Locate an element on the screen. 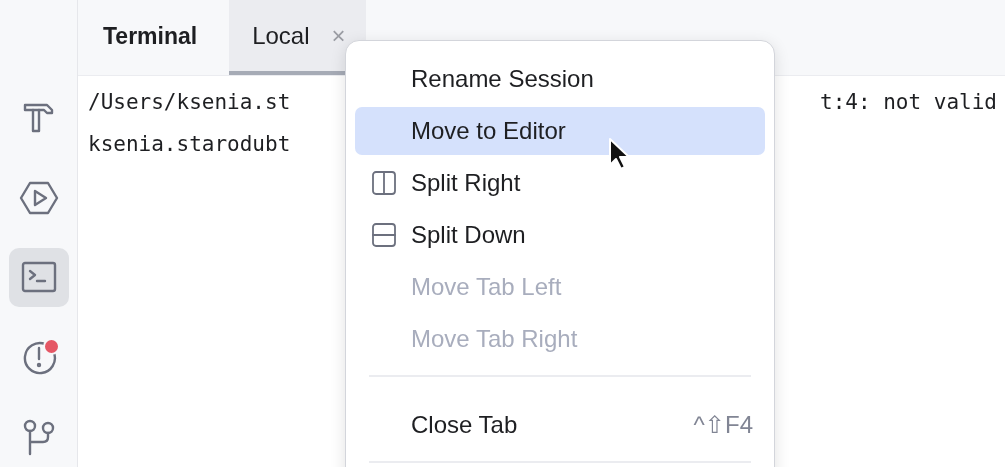 The image size is (1005, 467). terminal-tab: Local × is located at coordinates (297, 37).